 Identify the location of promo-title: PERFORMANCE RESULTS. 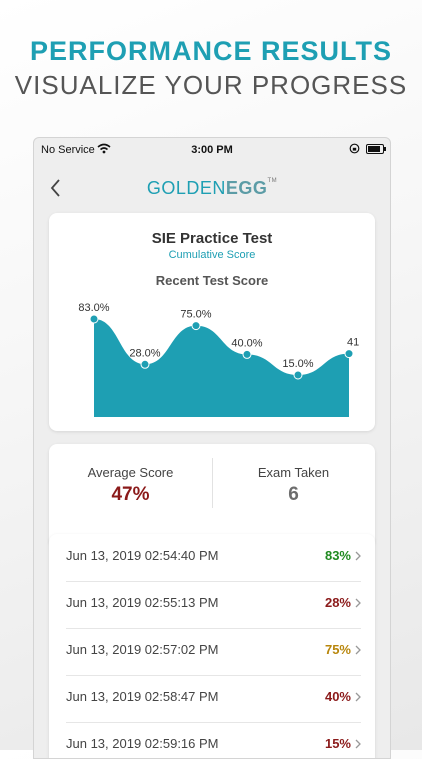
(210, 51).